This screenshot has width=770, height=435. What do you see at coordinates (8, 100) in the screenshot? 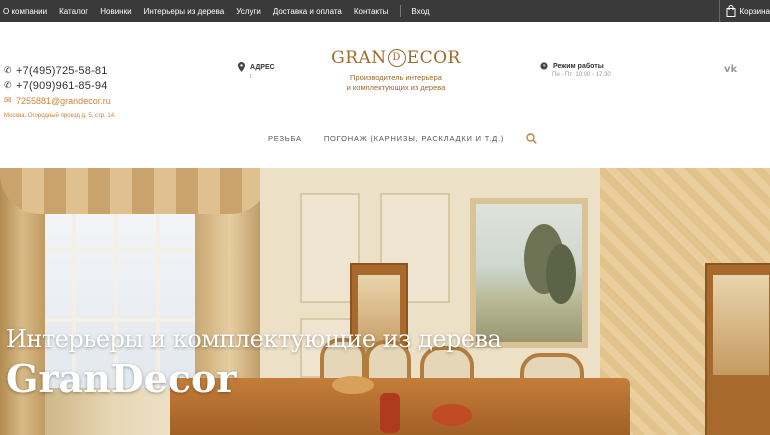
I see `envelope-icon: ✉` at bounding box center [8, 100].